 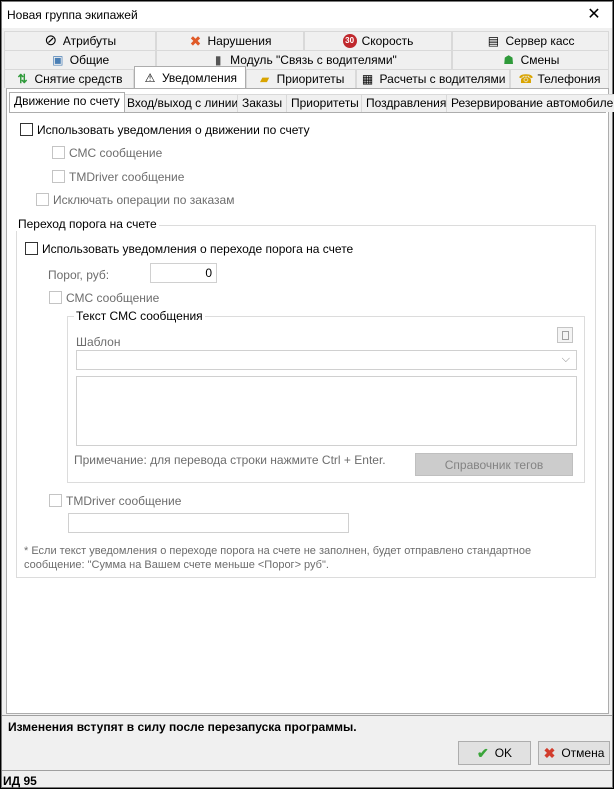 What do you see at coordinates (124, 501) in the screenshot?
I see `tmdriver-message-2-label: TMDriver сообщение` at bounding box center [124, 501].